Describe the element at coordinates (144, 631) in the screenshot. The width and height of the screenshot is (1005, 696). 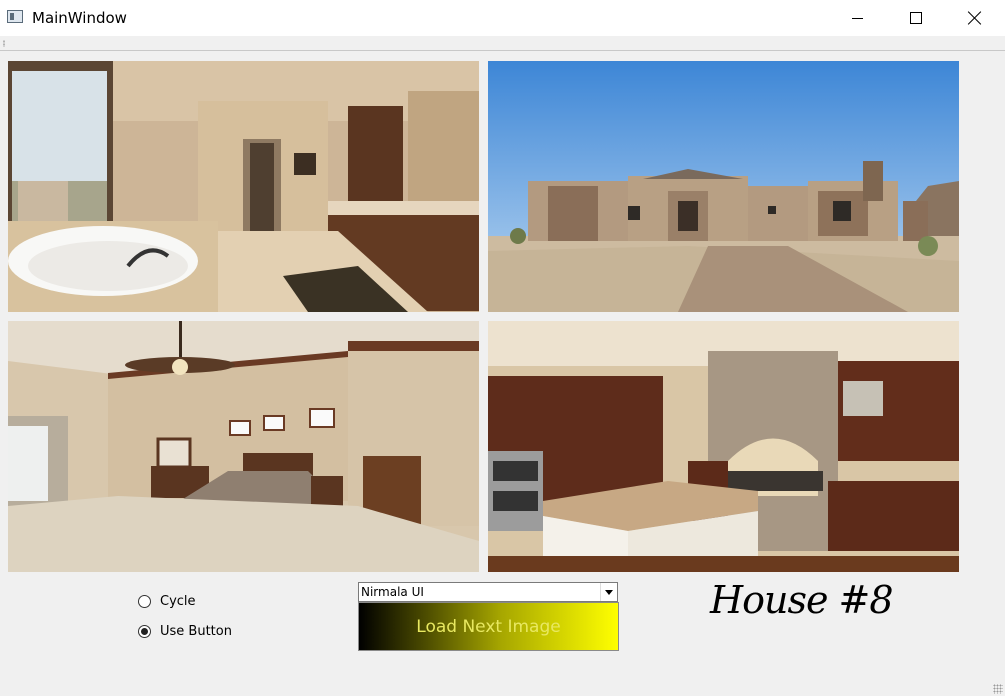
I see `radio-use-button-indicator` at that location.